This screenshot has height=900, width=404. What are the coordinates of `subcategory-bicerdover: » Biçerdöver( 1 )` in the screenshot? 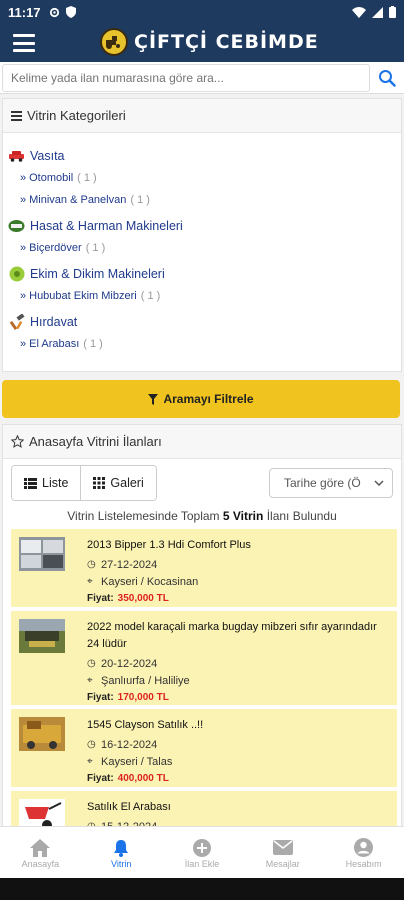 It's located at (202, 248).